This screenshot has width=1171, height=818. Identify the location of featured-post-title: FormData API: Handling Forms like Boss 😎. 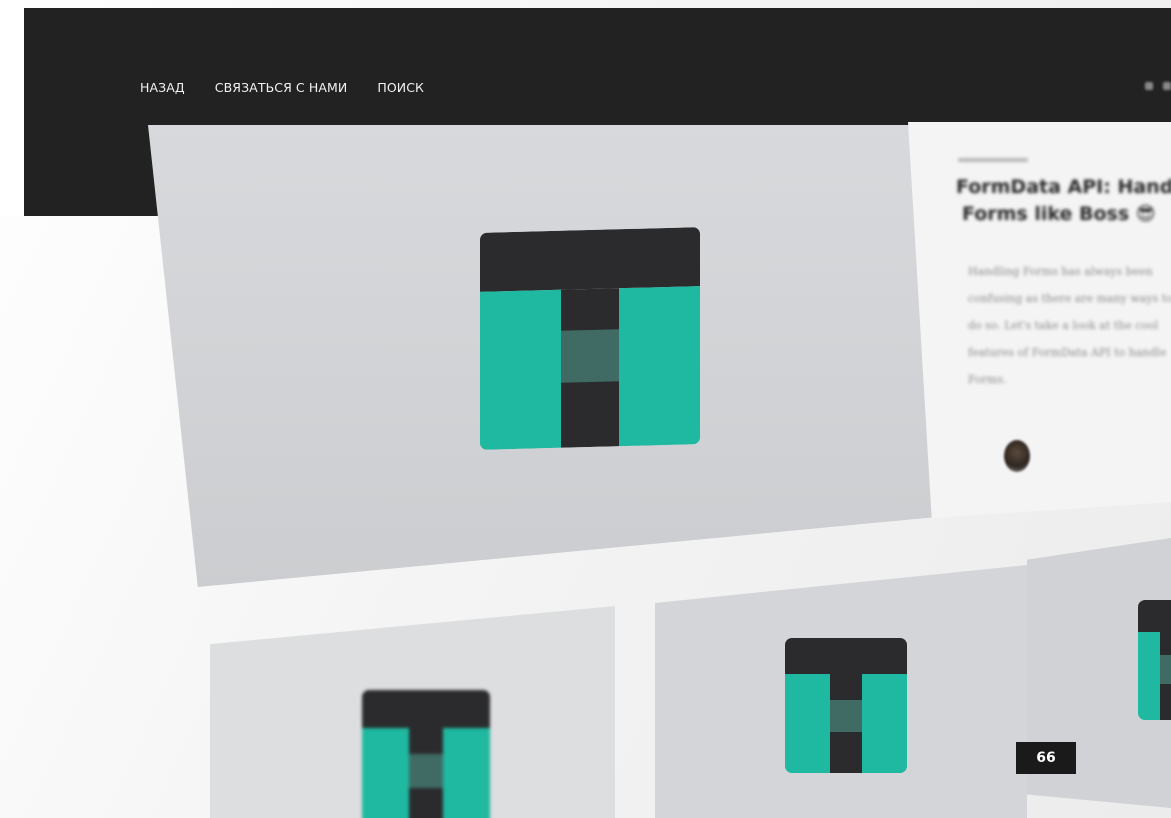
(1063, 201).